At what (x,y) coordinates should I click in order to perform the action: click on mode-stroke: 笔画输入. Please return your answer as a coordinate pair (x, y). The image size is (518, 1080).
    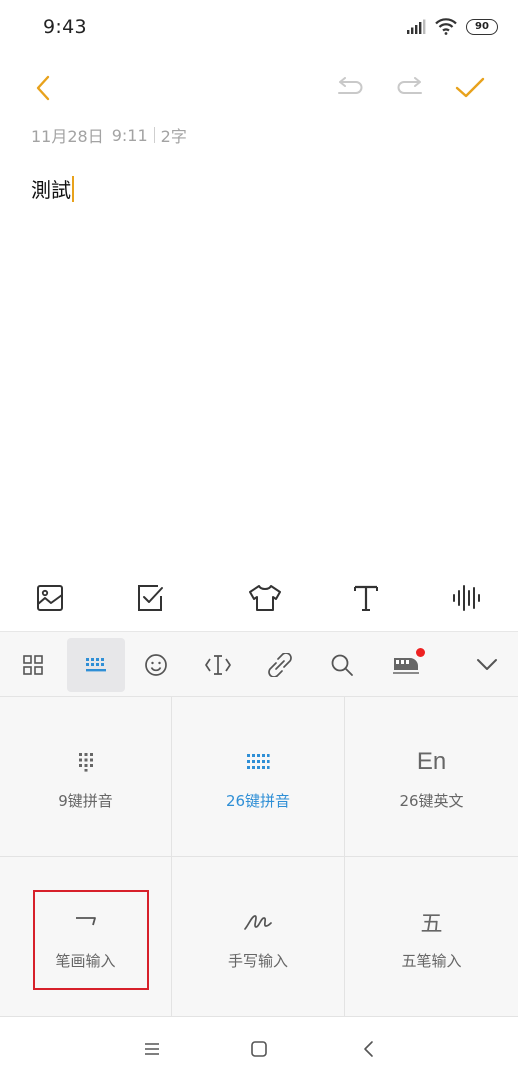
    Looking at the image, I should click on (86, 937).